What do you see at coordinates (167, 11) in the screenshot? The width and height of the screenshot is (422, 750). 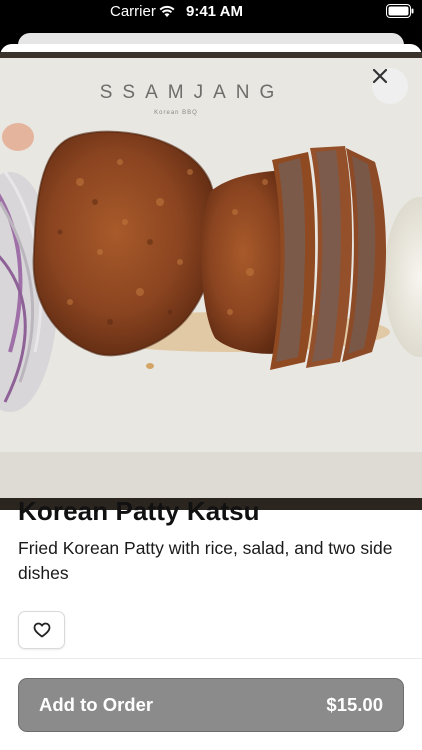 I see `wifi-icon` at bounding box center [167, 11].